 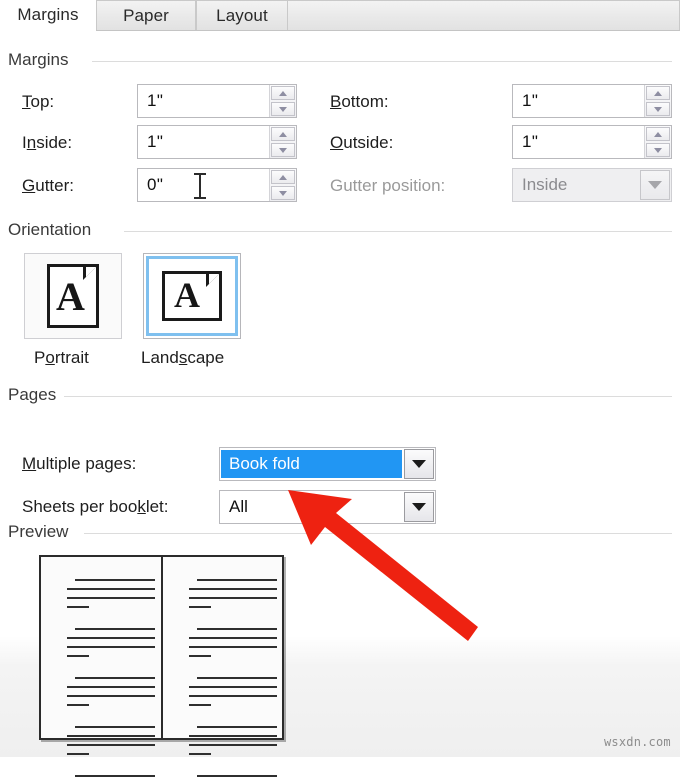 I want to click on red-arrow, so click(x=383, y=565).